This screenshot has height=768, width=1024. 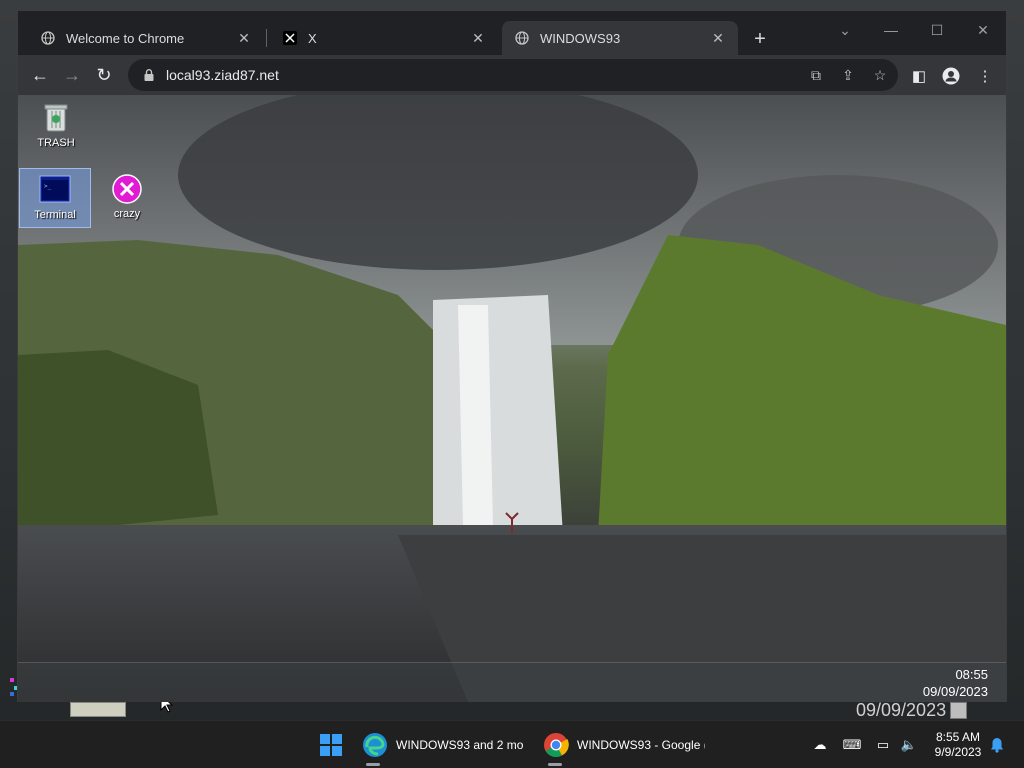 What do you see at coordinates (56, 118) in the screenshot?
I see `trash-icon` at bounding box center [56, 118].